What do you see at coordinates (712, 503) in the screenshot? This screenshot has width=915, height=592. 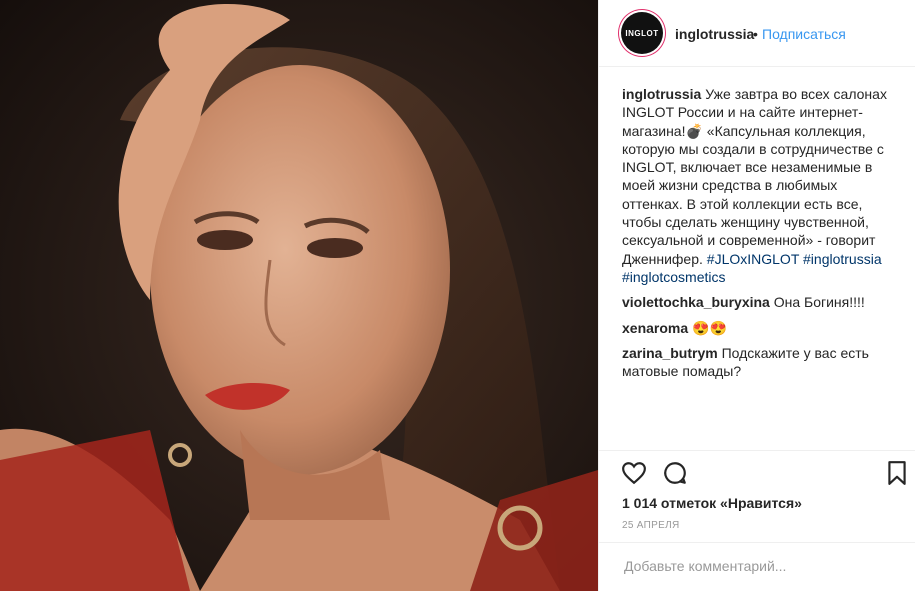 I see `likes-count: 1 014 отметок «Нравится»` at bounding box center [712, 503].